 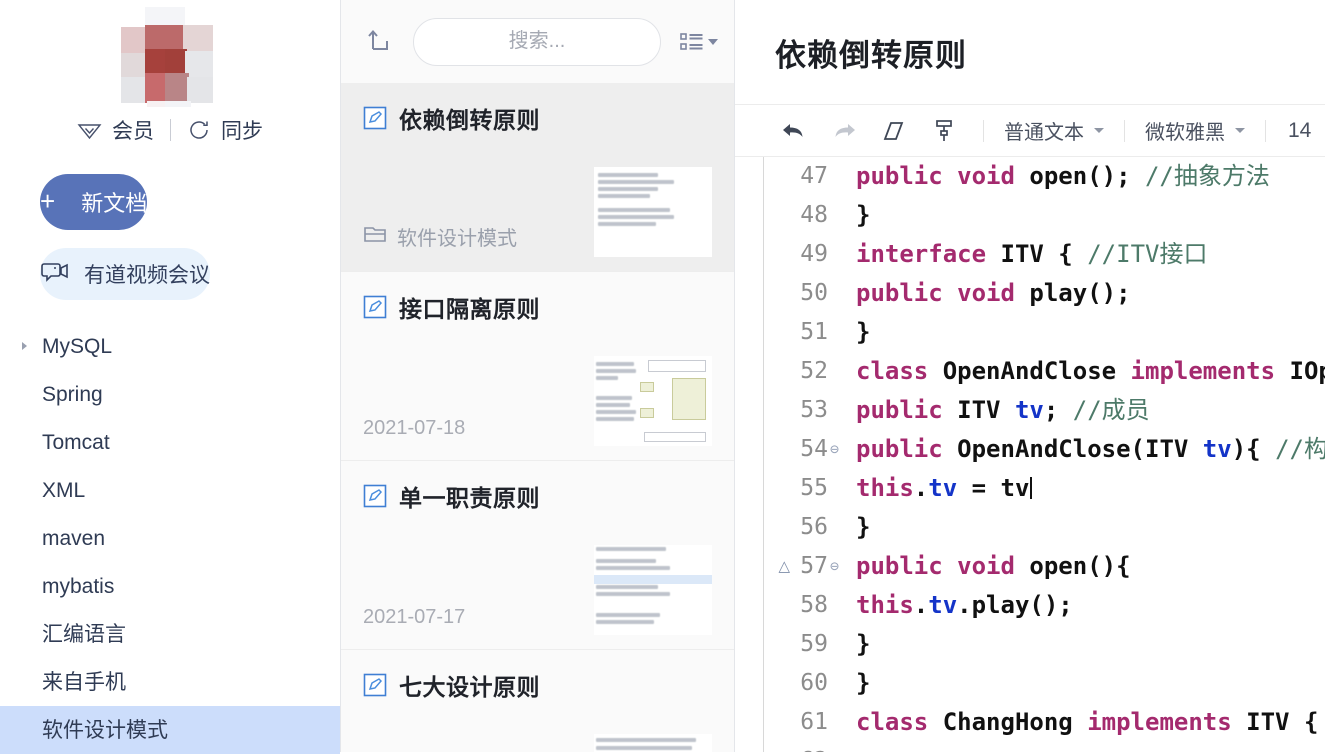 I want to click on document-date: 2021-07-17, so click(x=414, y=617).